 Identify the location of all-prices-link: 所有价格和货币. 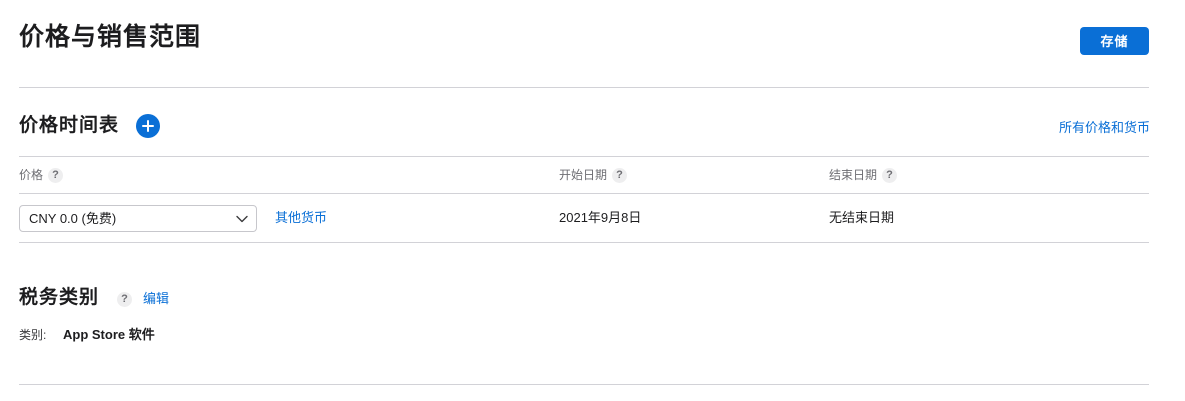
(1104, 128).